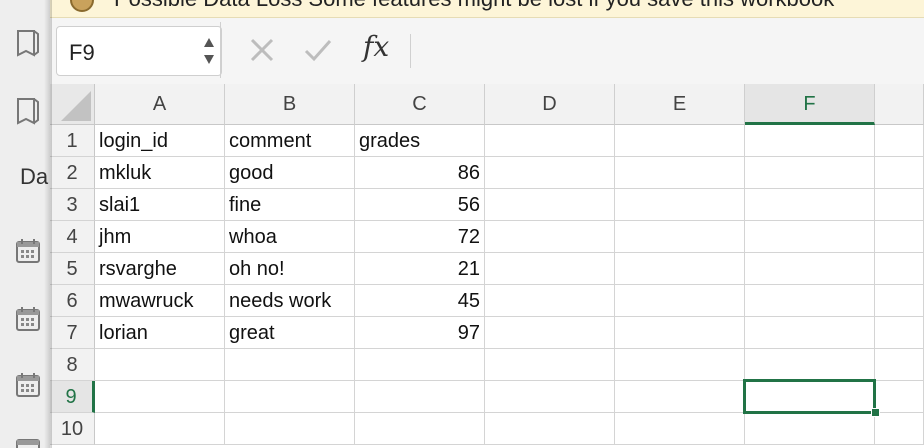  What do you see at coordinates (550, 173) in the screenshot?
I see `cell-d2` at bounding box center [550, 173].